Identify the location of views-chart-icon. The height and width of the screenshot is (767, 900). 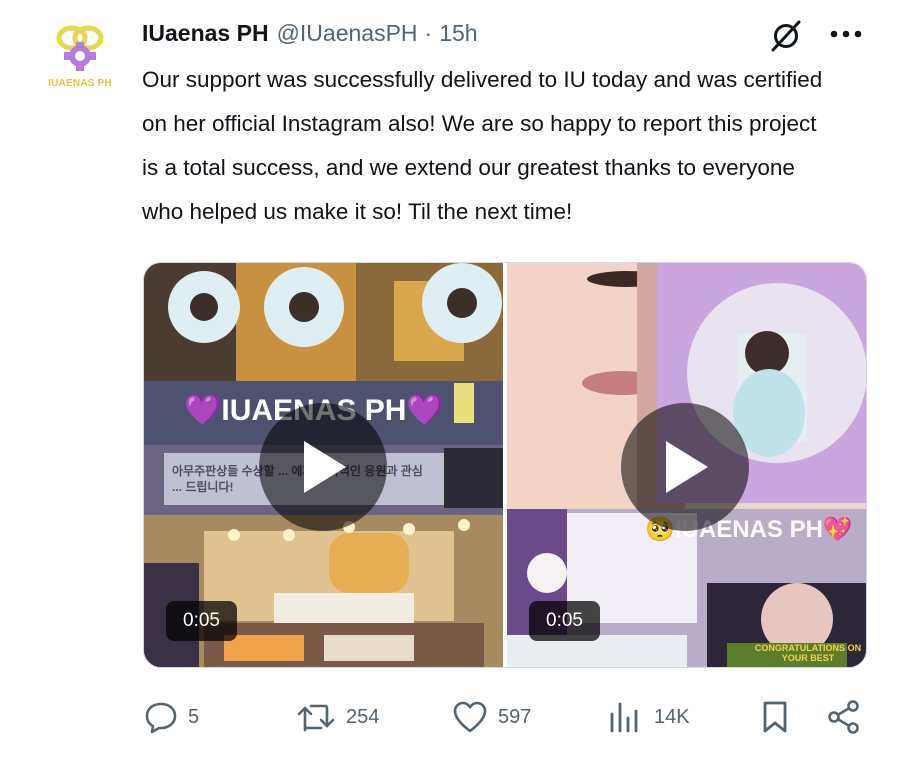
(624, 717).